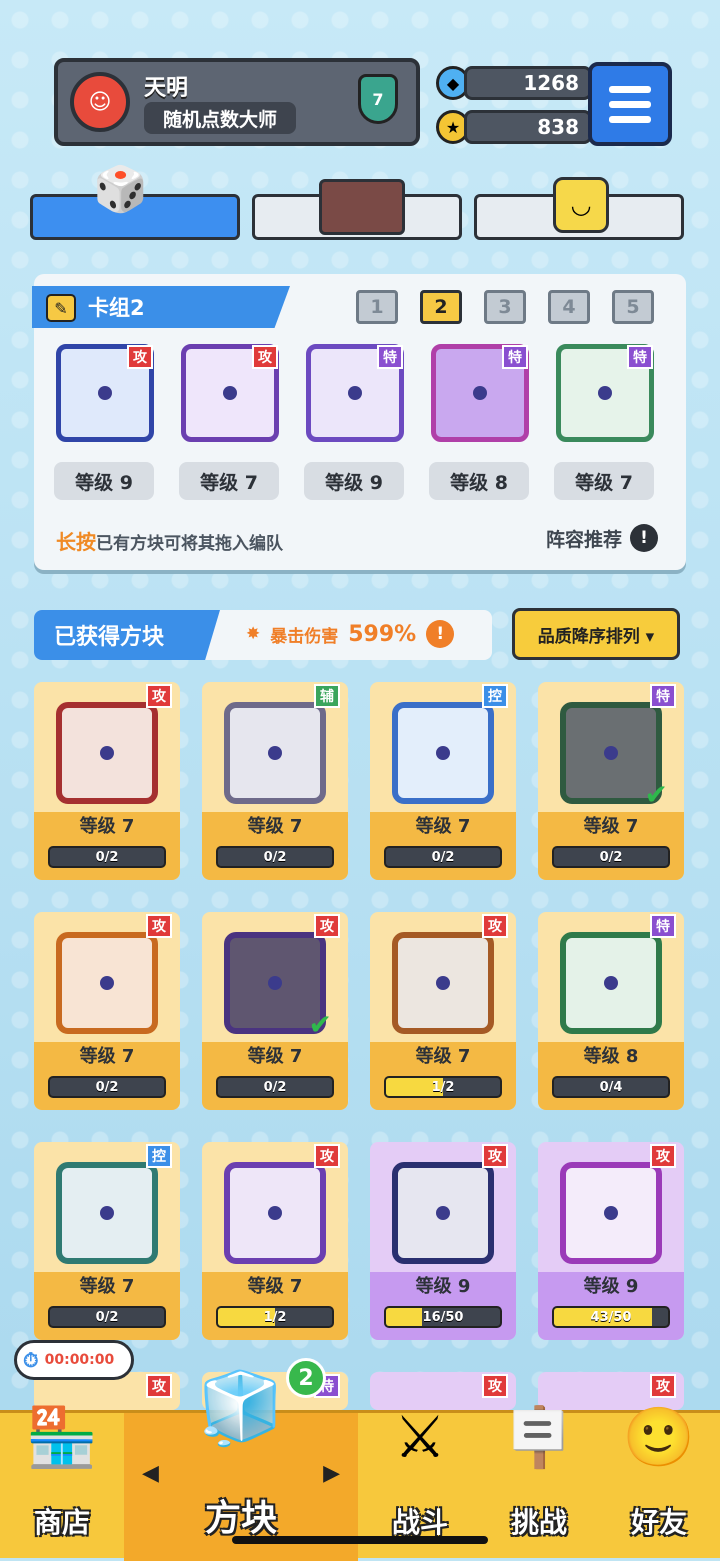 The width and height of the screenshot is (720, 1561). I want to click on drag-hint: 长按已有方块可将其拖入编队, so click(169, 540).